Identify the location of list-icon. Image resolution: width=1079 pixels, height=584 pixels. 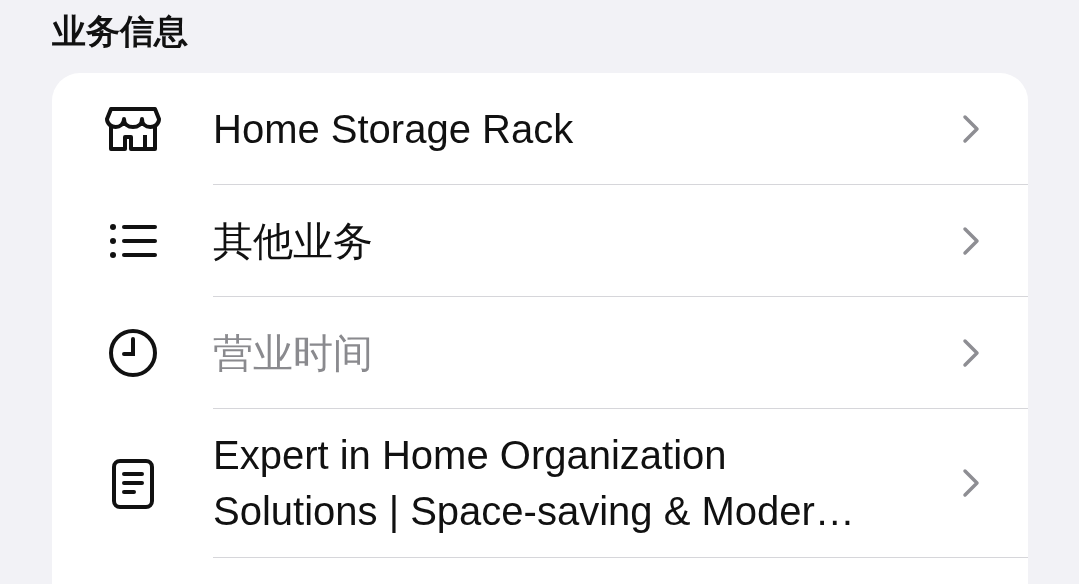
(132, 241).